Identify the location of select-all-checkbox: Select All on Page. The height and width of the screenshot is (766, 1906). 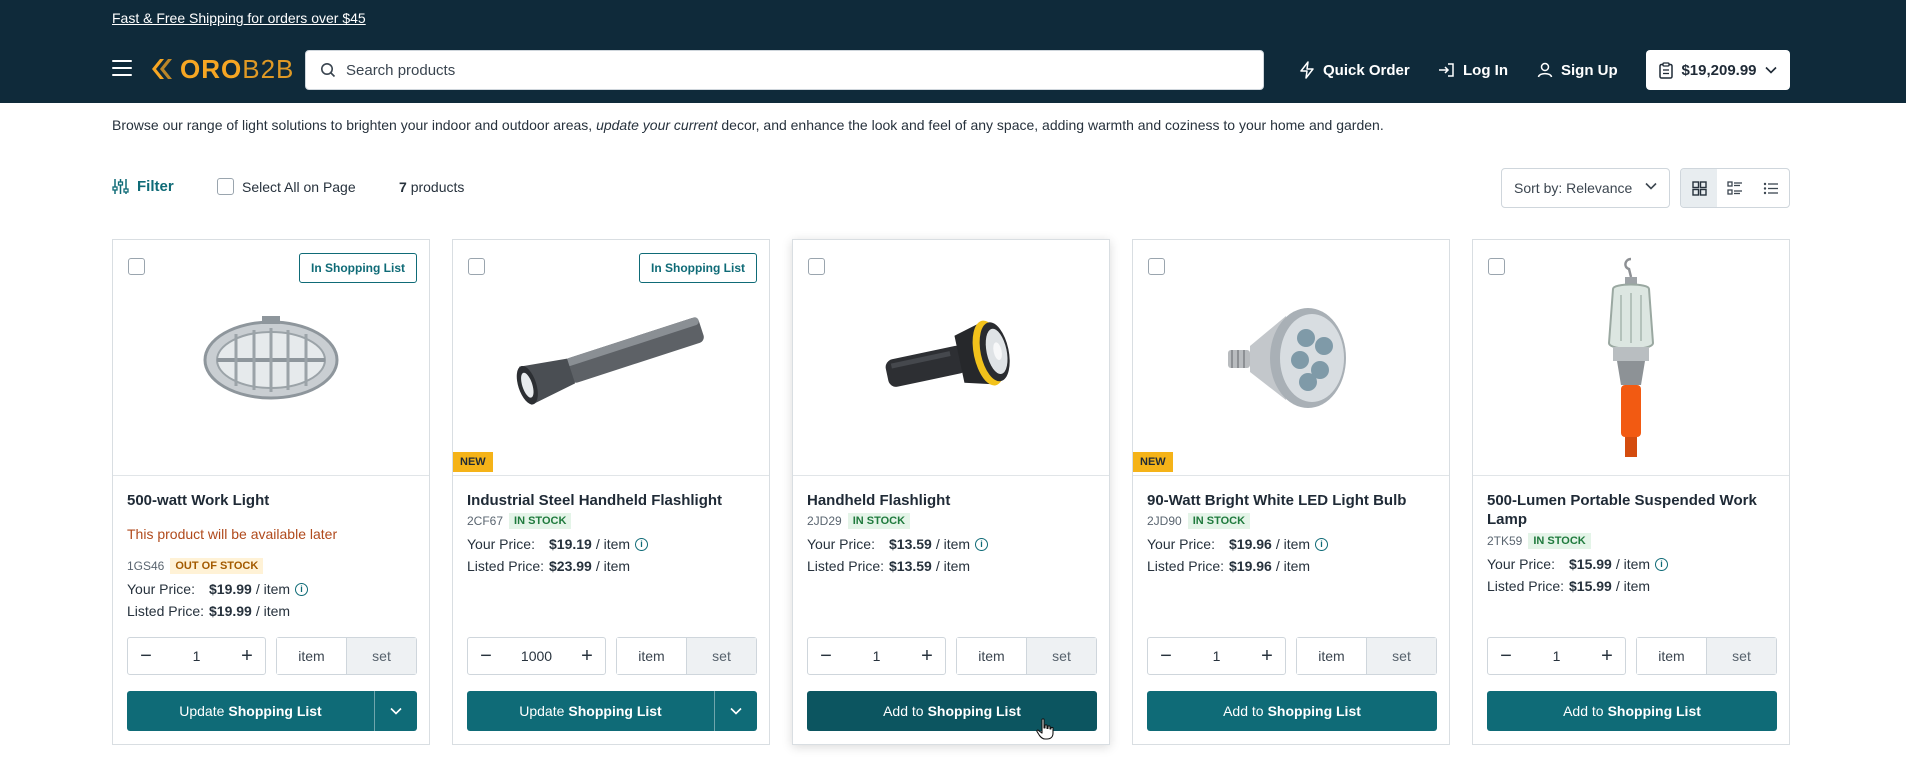
(286, 186).